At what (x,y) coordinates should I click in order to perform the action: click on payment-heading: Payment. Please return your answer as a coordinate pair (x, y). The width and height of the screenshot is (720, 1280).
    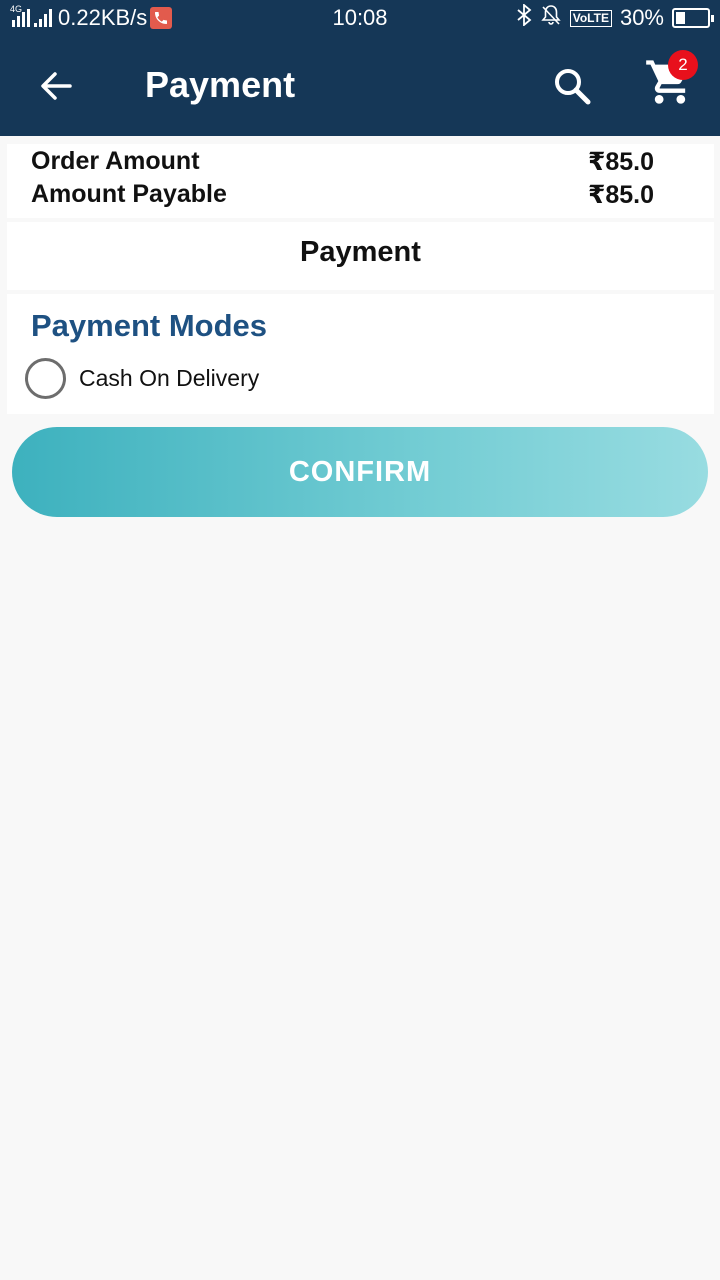
    Looking at the image, I should click on (360, 256).